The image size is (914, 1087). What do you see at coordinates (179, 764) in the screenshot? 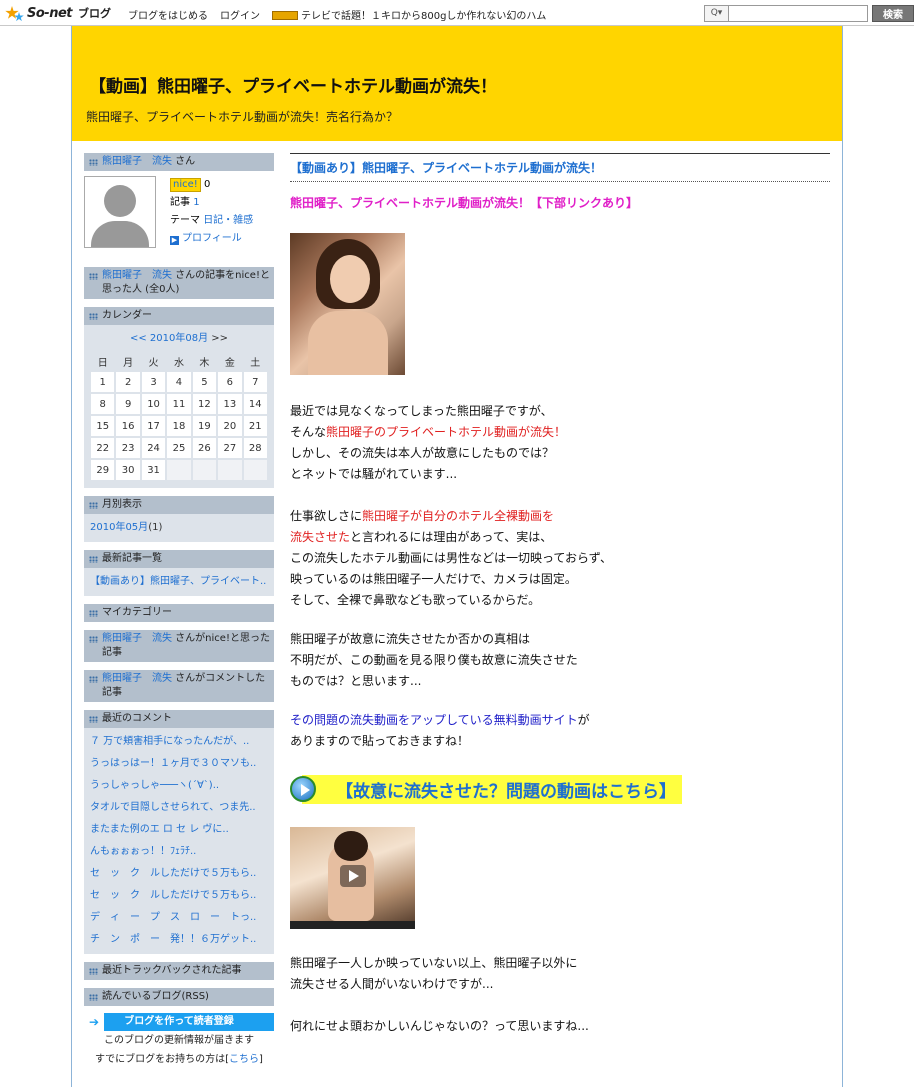
I see `recent-comment-item: うっはっはー！１ヶ月で３０マソも..` at bounding box center [179, 764].